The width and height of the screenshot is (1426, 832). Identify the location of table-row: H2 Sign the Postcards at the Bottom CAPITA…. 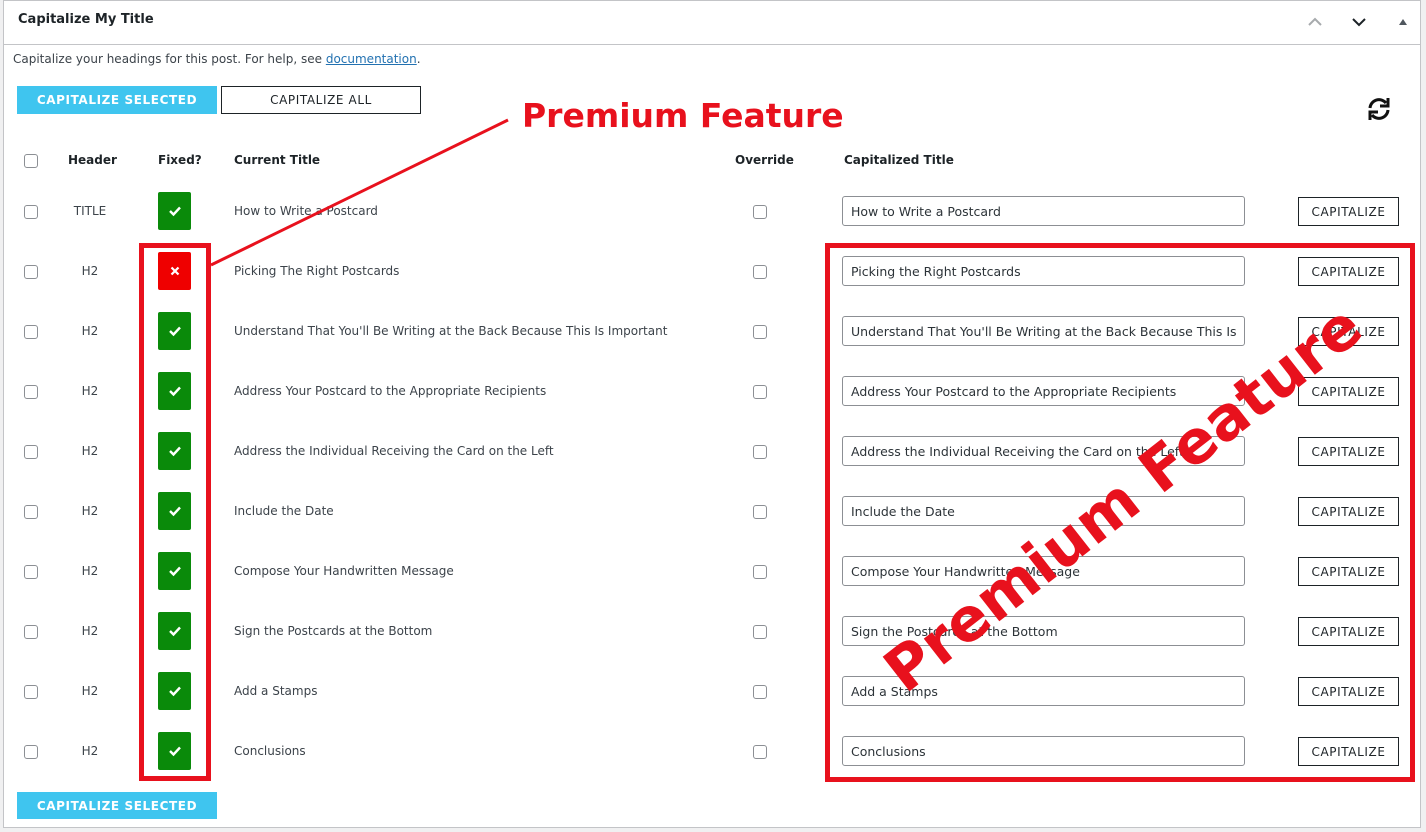
(713, 631).